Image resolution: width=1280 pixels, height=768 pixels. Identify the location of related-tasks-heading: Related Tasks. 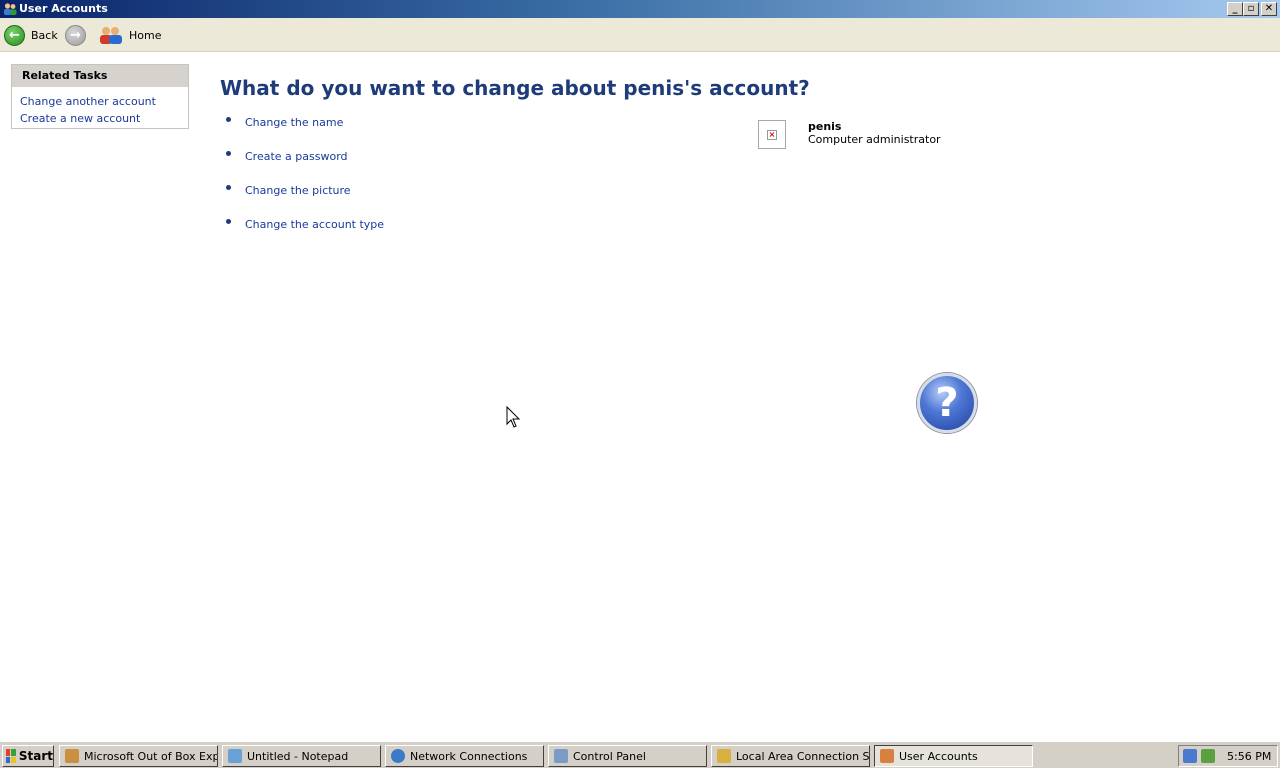
(100, 76).